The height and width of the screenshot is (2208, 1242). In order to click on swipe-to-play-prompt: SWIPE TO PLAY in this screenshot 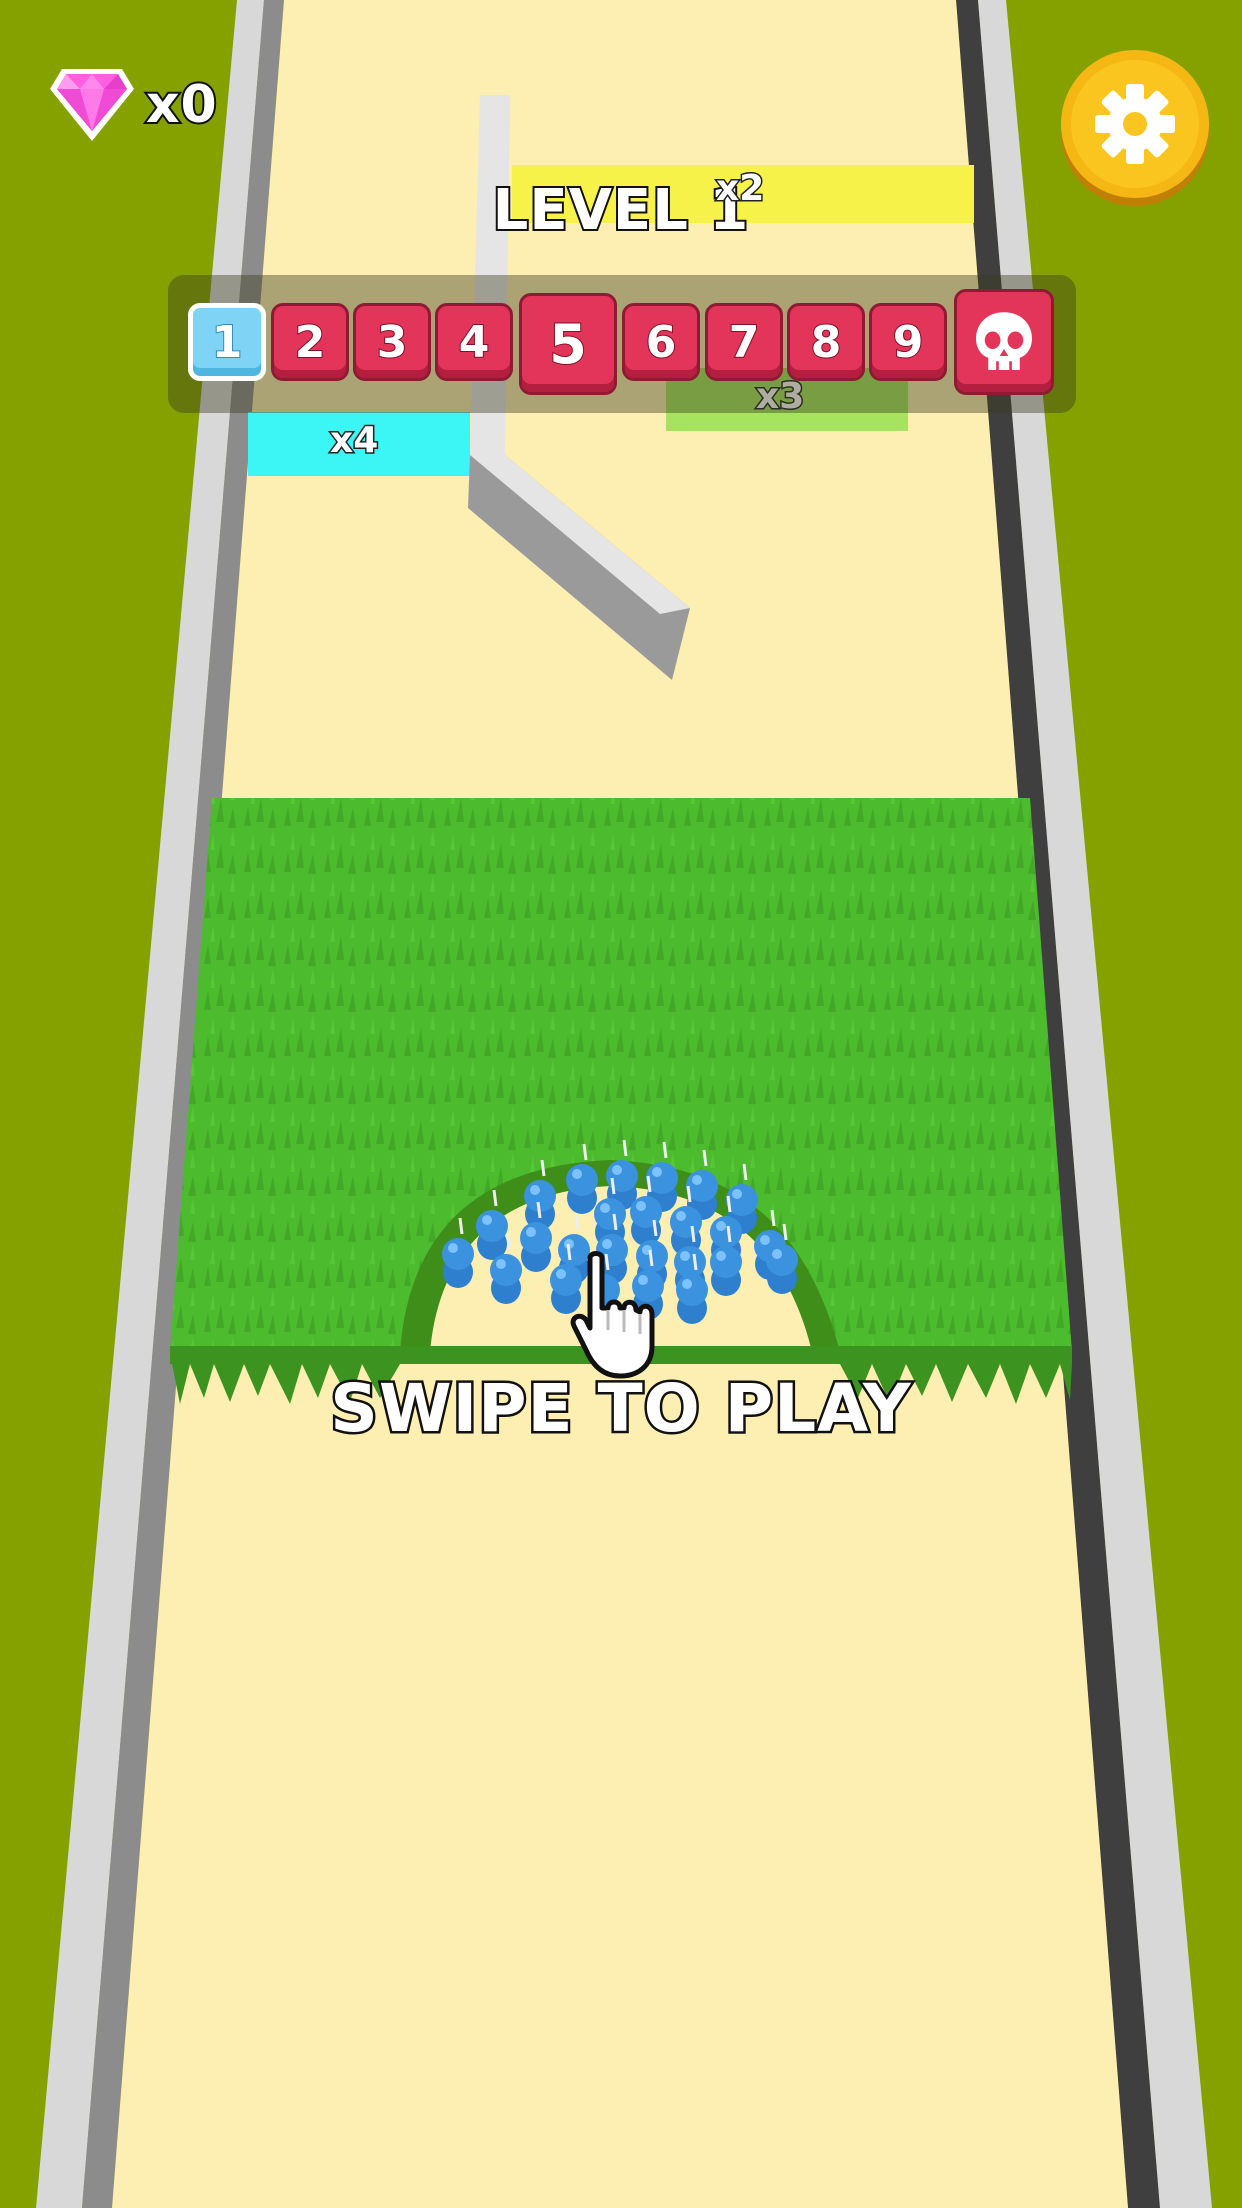, I will do `click(620, 1409)`.